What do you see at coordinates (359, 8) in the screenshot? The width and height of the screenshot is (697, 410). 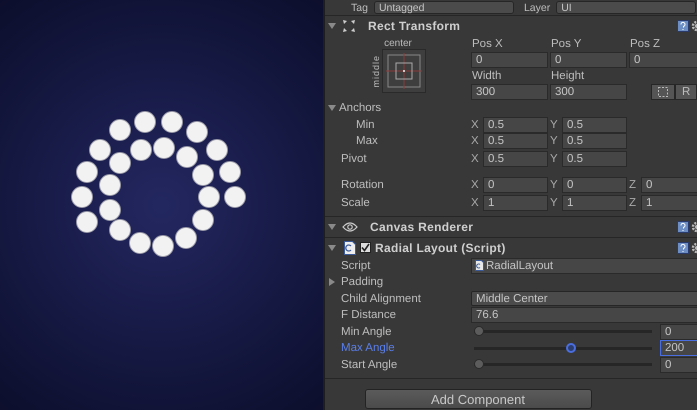 I see `tag-label: Tag` at bounding box center [359, 8].